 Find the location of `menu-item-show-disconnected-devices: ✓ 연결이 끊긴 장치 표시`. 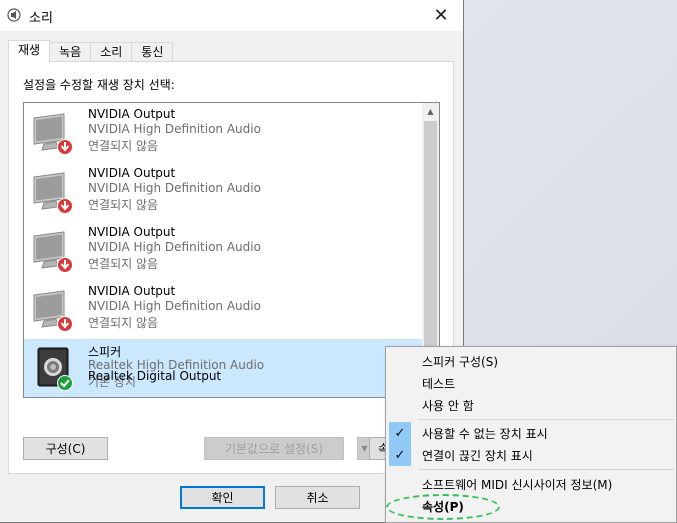

menu-item-show-disconnected-devices: ✓ 연결이 끊긴 장치 표시 is located at coordinates (531, 455).